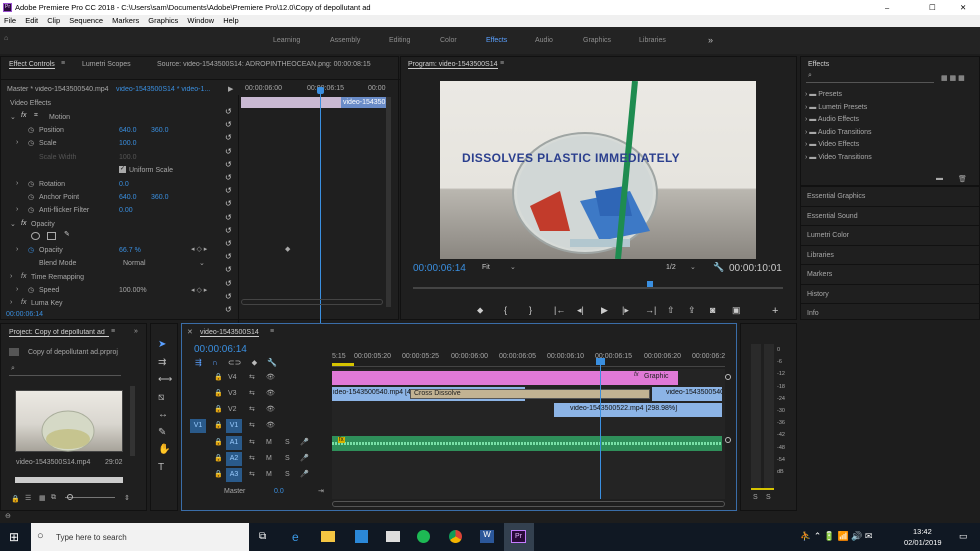 The width and height of the screenshot is (980, 551). I want to click on spotify-icon, so click(423, 536).